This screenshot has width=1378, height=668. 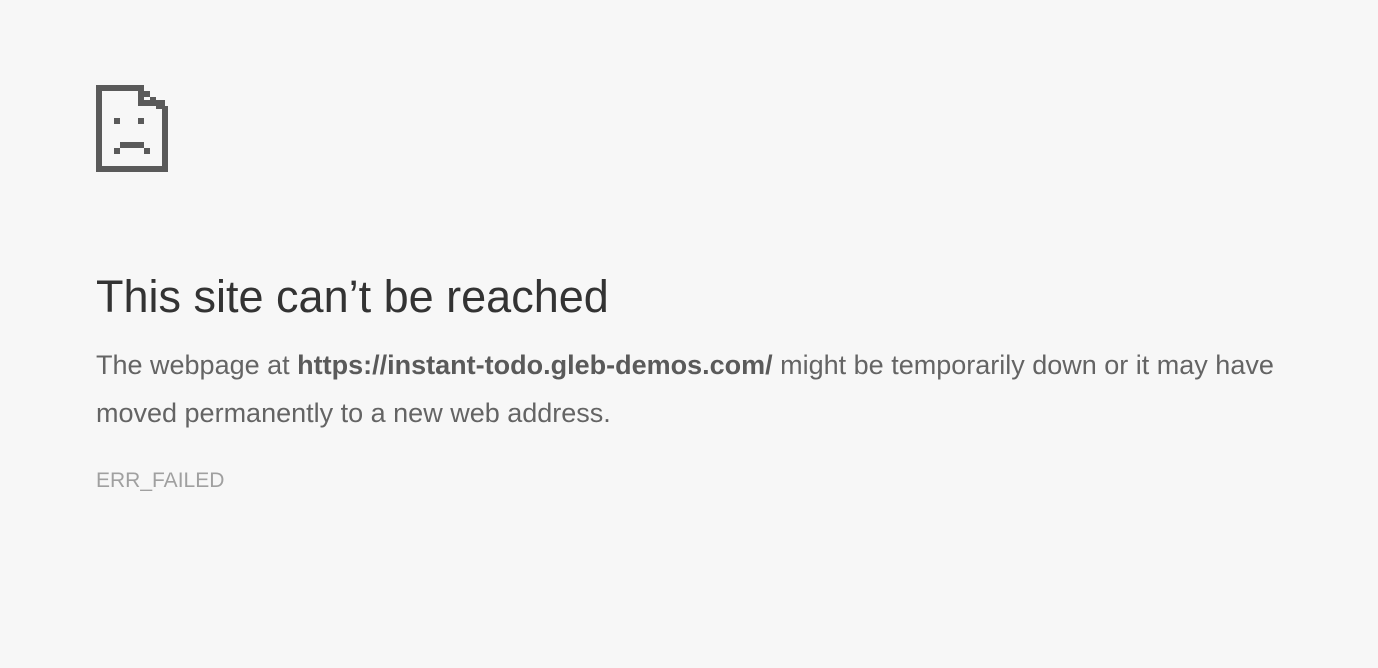 I want to click on error-url: https://instant-todo.gleb-demos.com/, so click(x=535, y=365).